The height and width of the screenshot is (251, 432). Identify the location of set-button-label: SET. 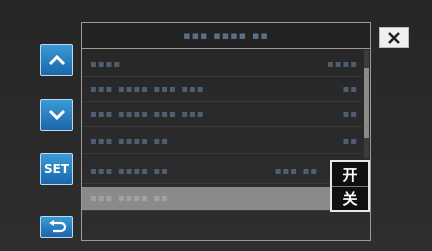
(56, 169).